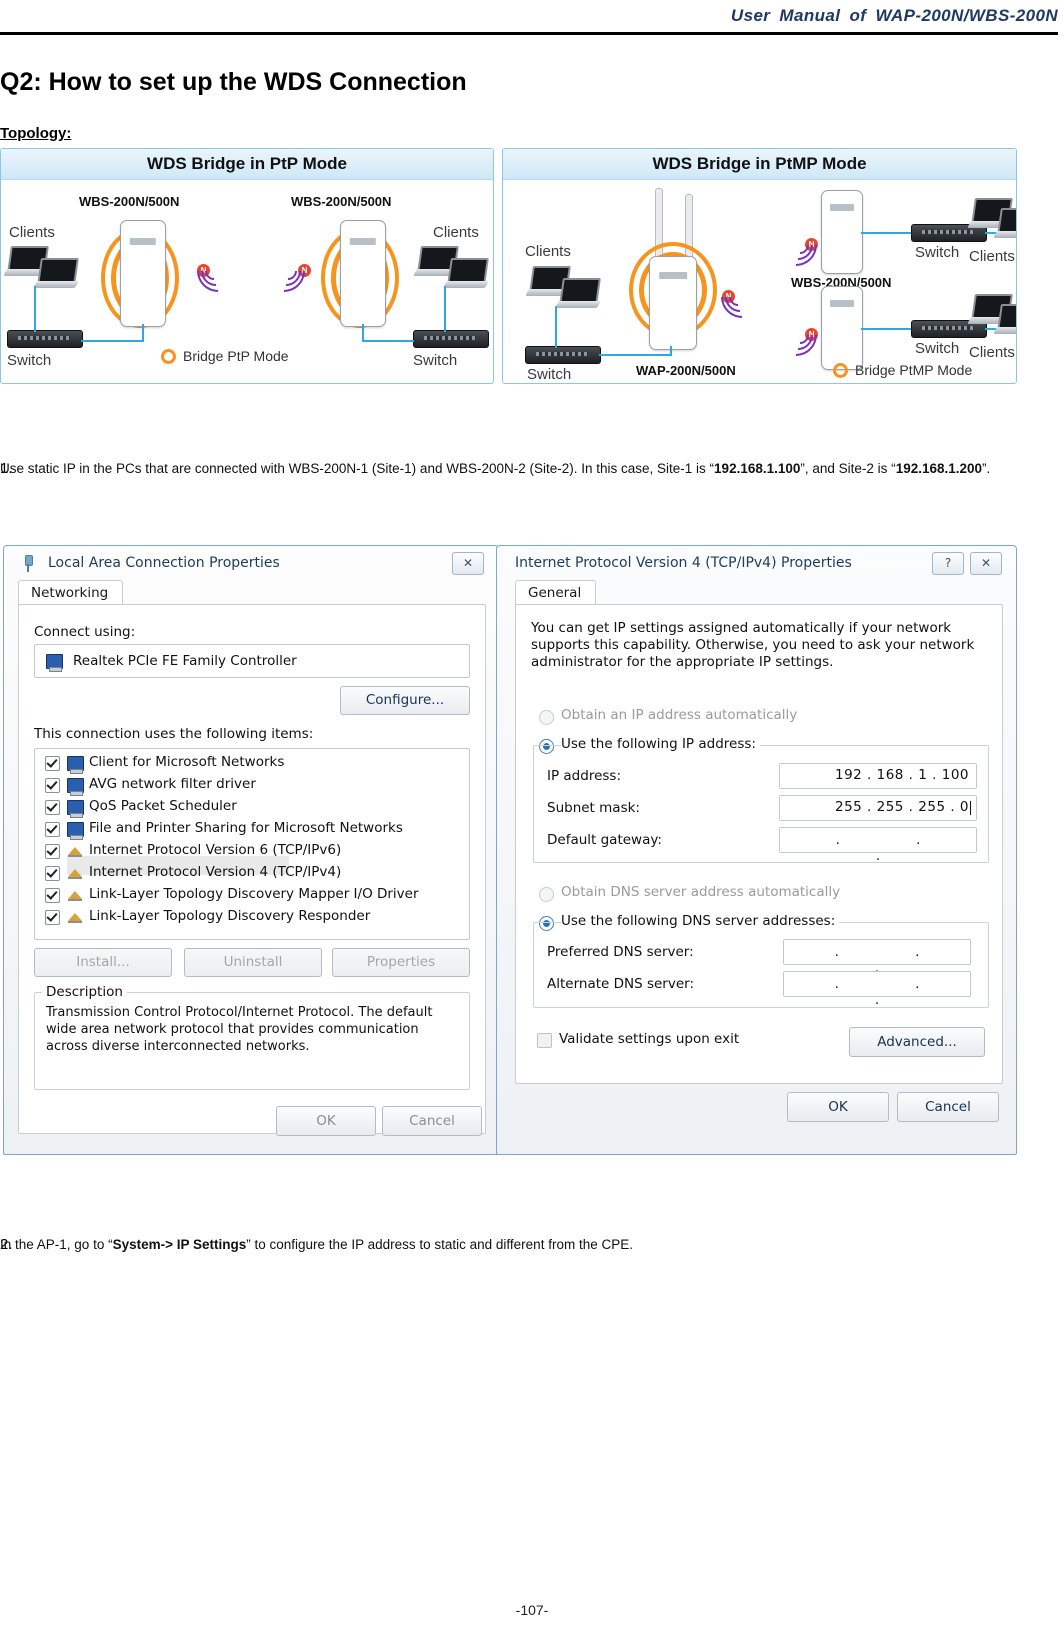 The height and width of the screenshot is (1632, 1064). Describe the element at coordinates (220, 271) in the screenshot. I see `ptp-wifi-arcs-left` at that location.